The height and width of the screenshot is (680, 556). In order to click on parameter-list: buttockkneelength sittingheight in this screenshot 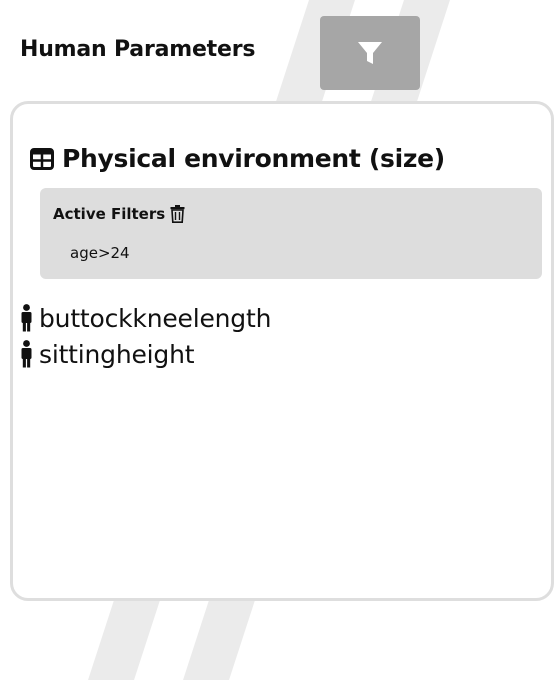, I will do `click(146, 336)`.